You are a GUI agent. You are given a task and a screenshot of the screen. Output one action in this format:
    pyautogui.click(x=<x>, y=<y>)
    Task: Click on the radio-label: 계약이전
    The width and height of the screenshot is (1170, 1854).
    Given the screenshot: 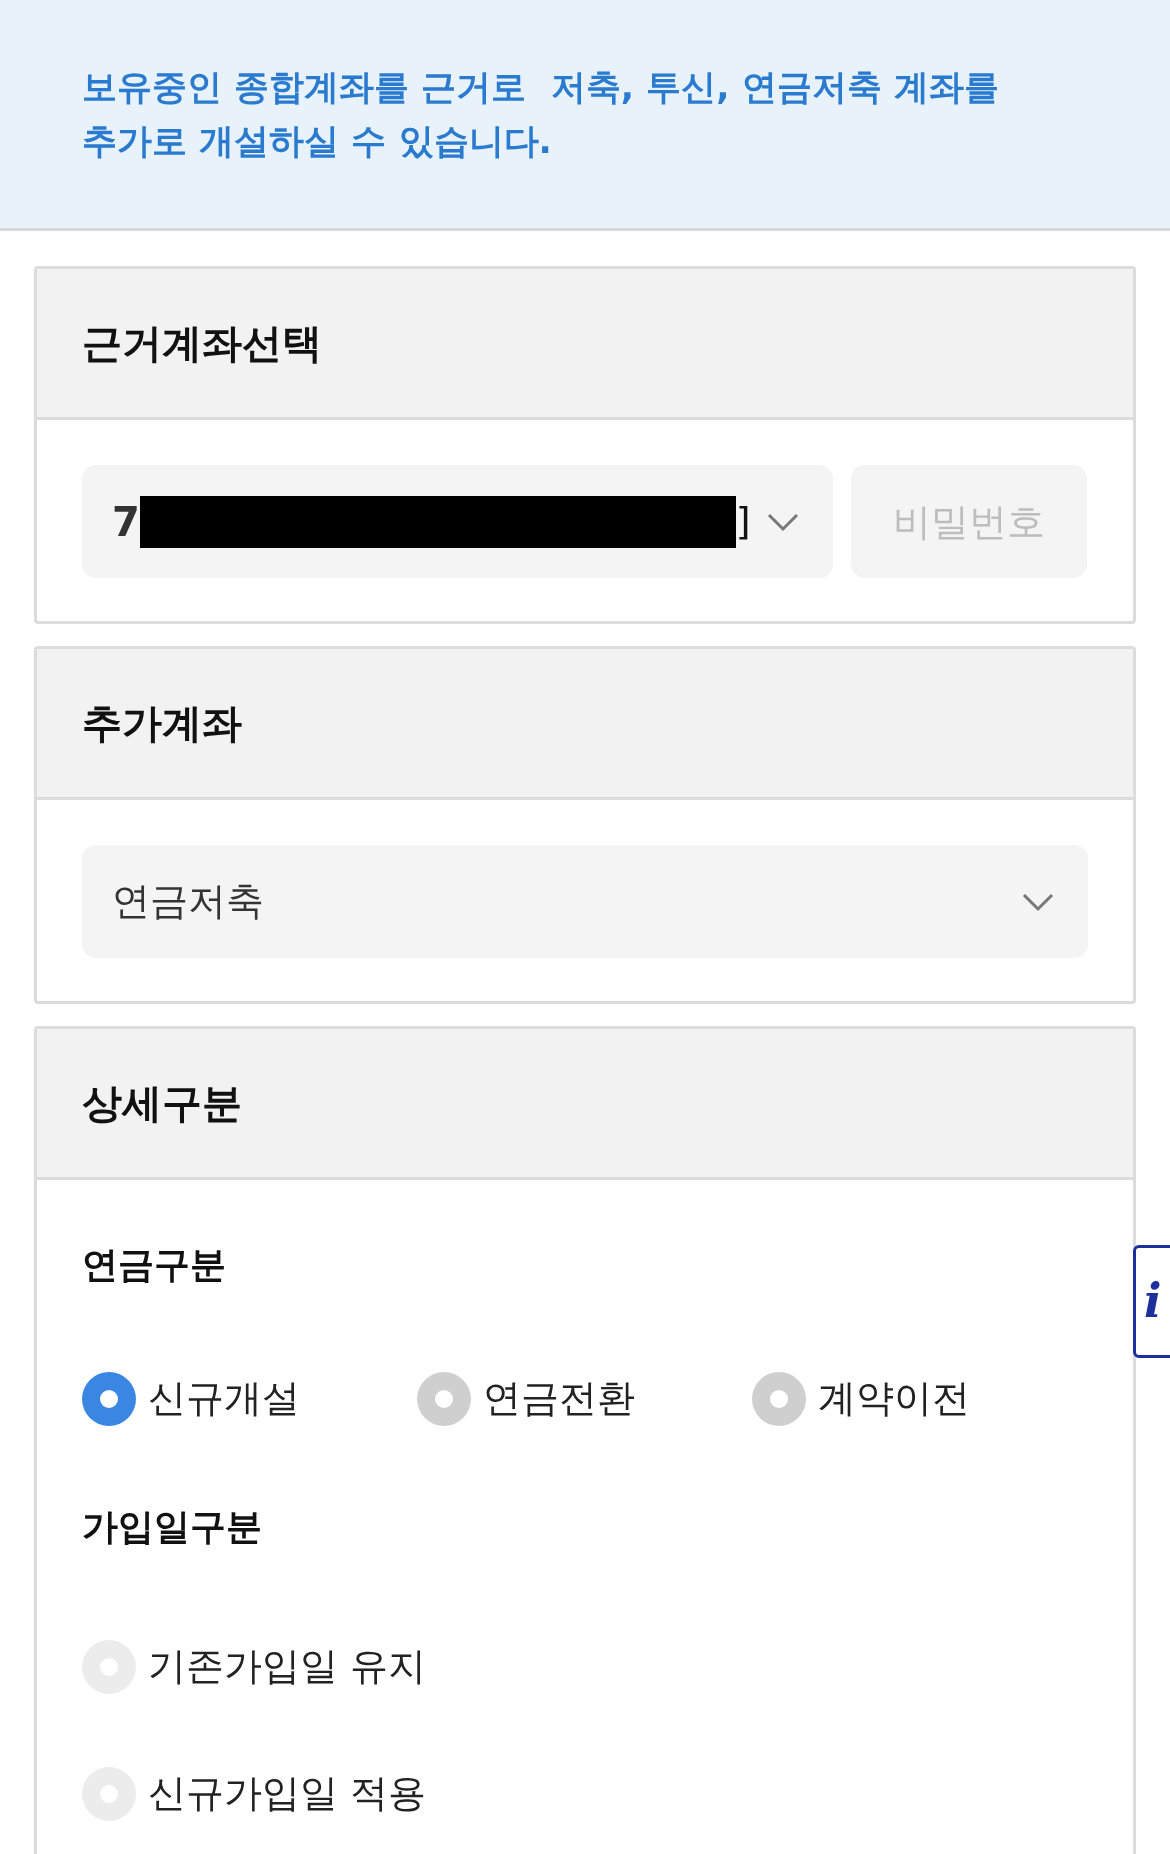 What is the action you would take?
    pyautogui.click(x=894, y=1398)
    